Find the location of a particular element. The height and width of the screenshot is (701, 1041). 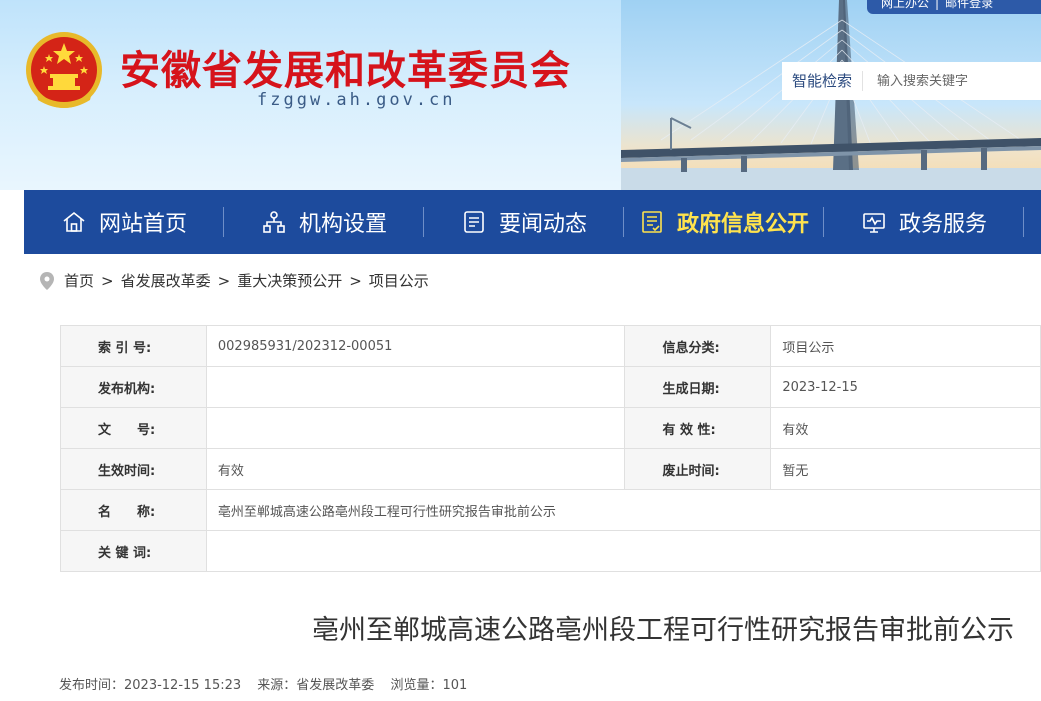

top-link-office: 网上办公 is located at coordinates (905, 4).